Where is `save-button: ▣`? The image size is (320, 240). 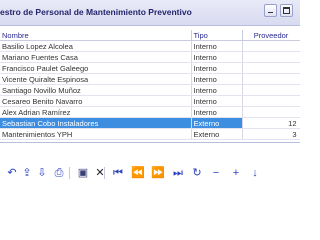
save-button: ▣ is located at coordinates (83, 173).